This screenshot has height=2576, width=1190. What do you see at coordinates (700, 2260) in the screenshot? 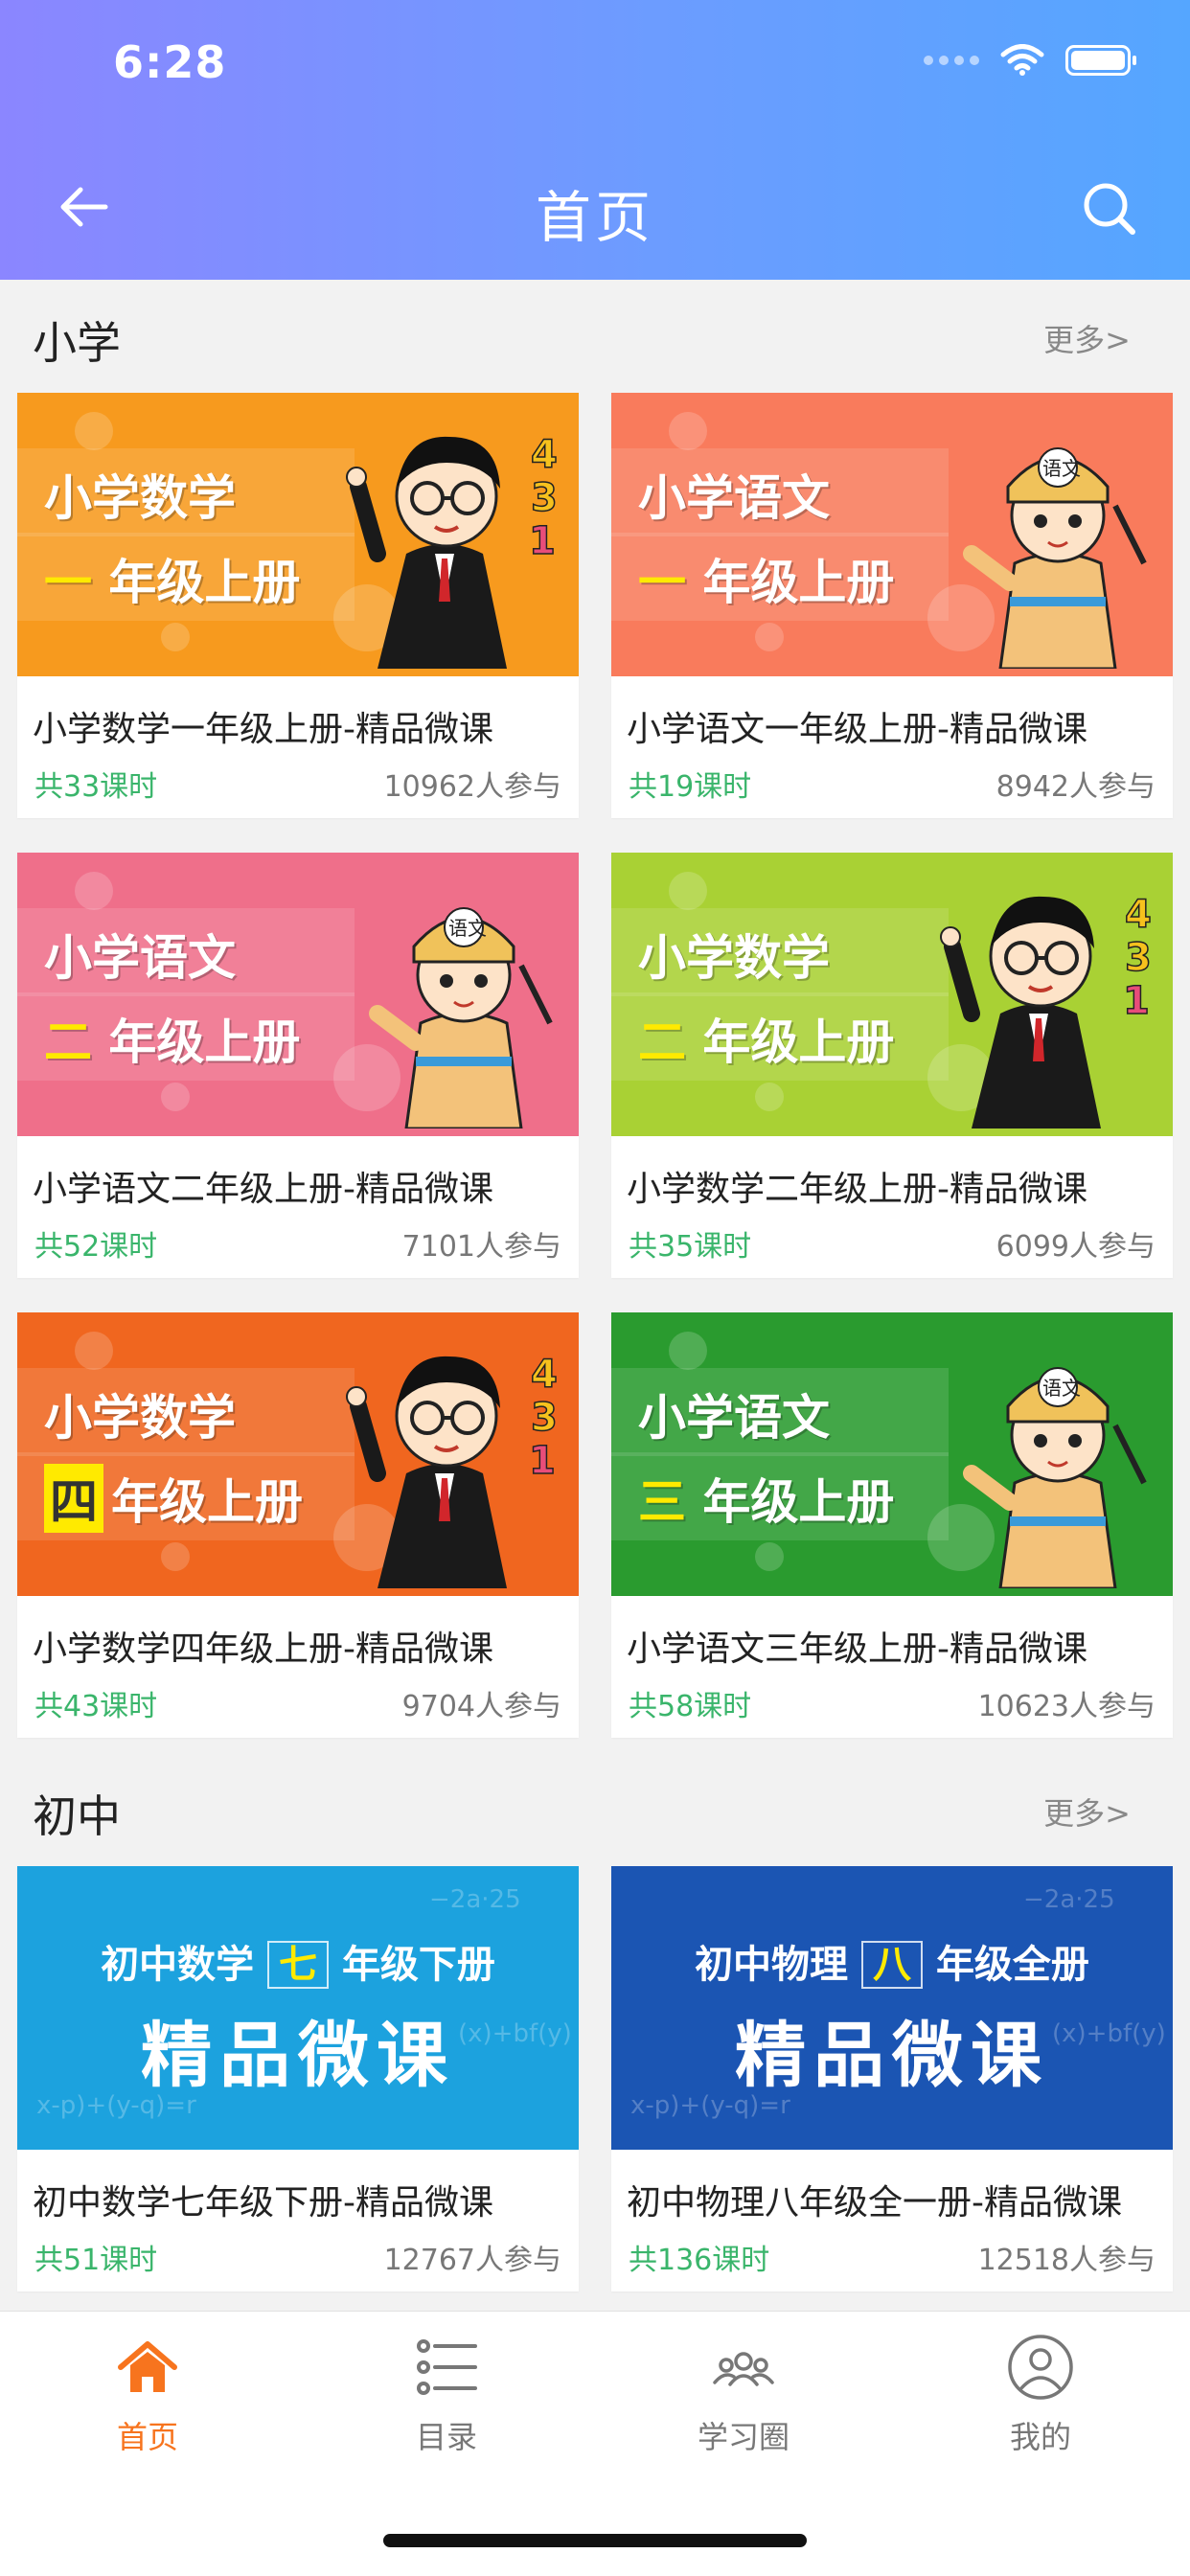
I see `lesson-count: 共136课时` at bounding box center [700, 2260].